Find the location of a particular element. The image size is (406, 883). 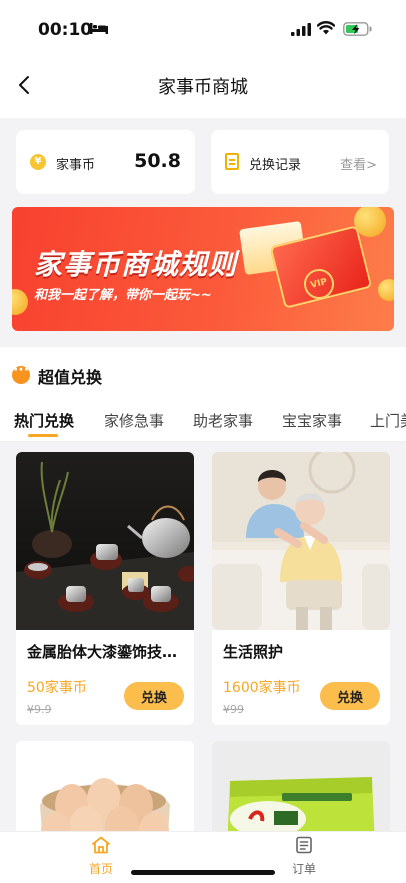

product-card: 金属胎体大漆鎏饰技… 50家事币 ¥9.9 兑换 is located at coordinates (105, 588).